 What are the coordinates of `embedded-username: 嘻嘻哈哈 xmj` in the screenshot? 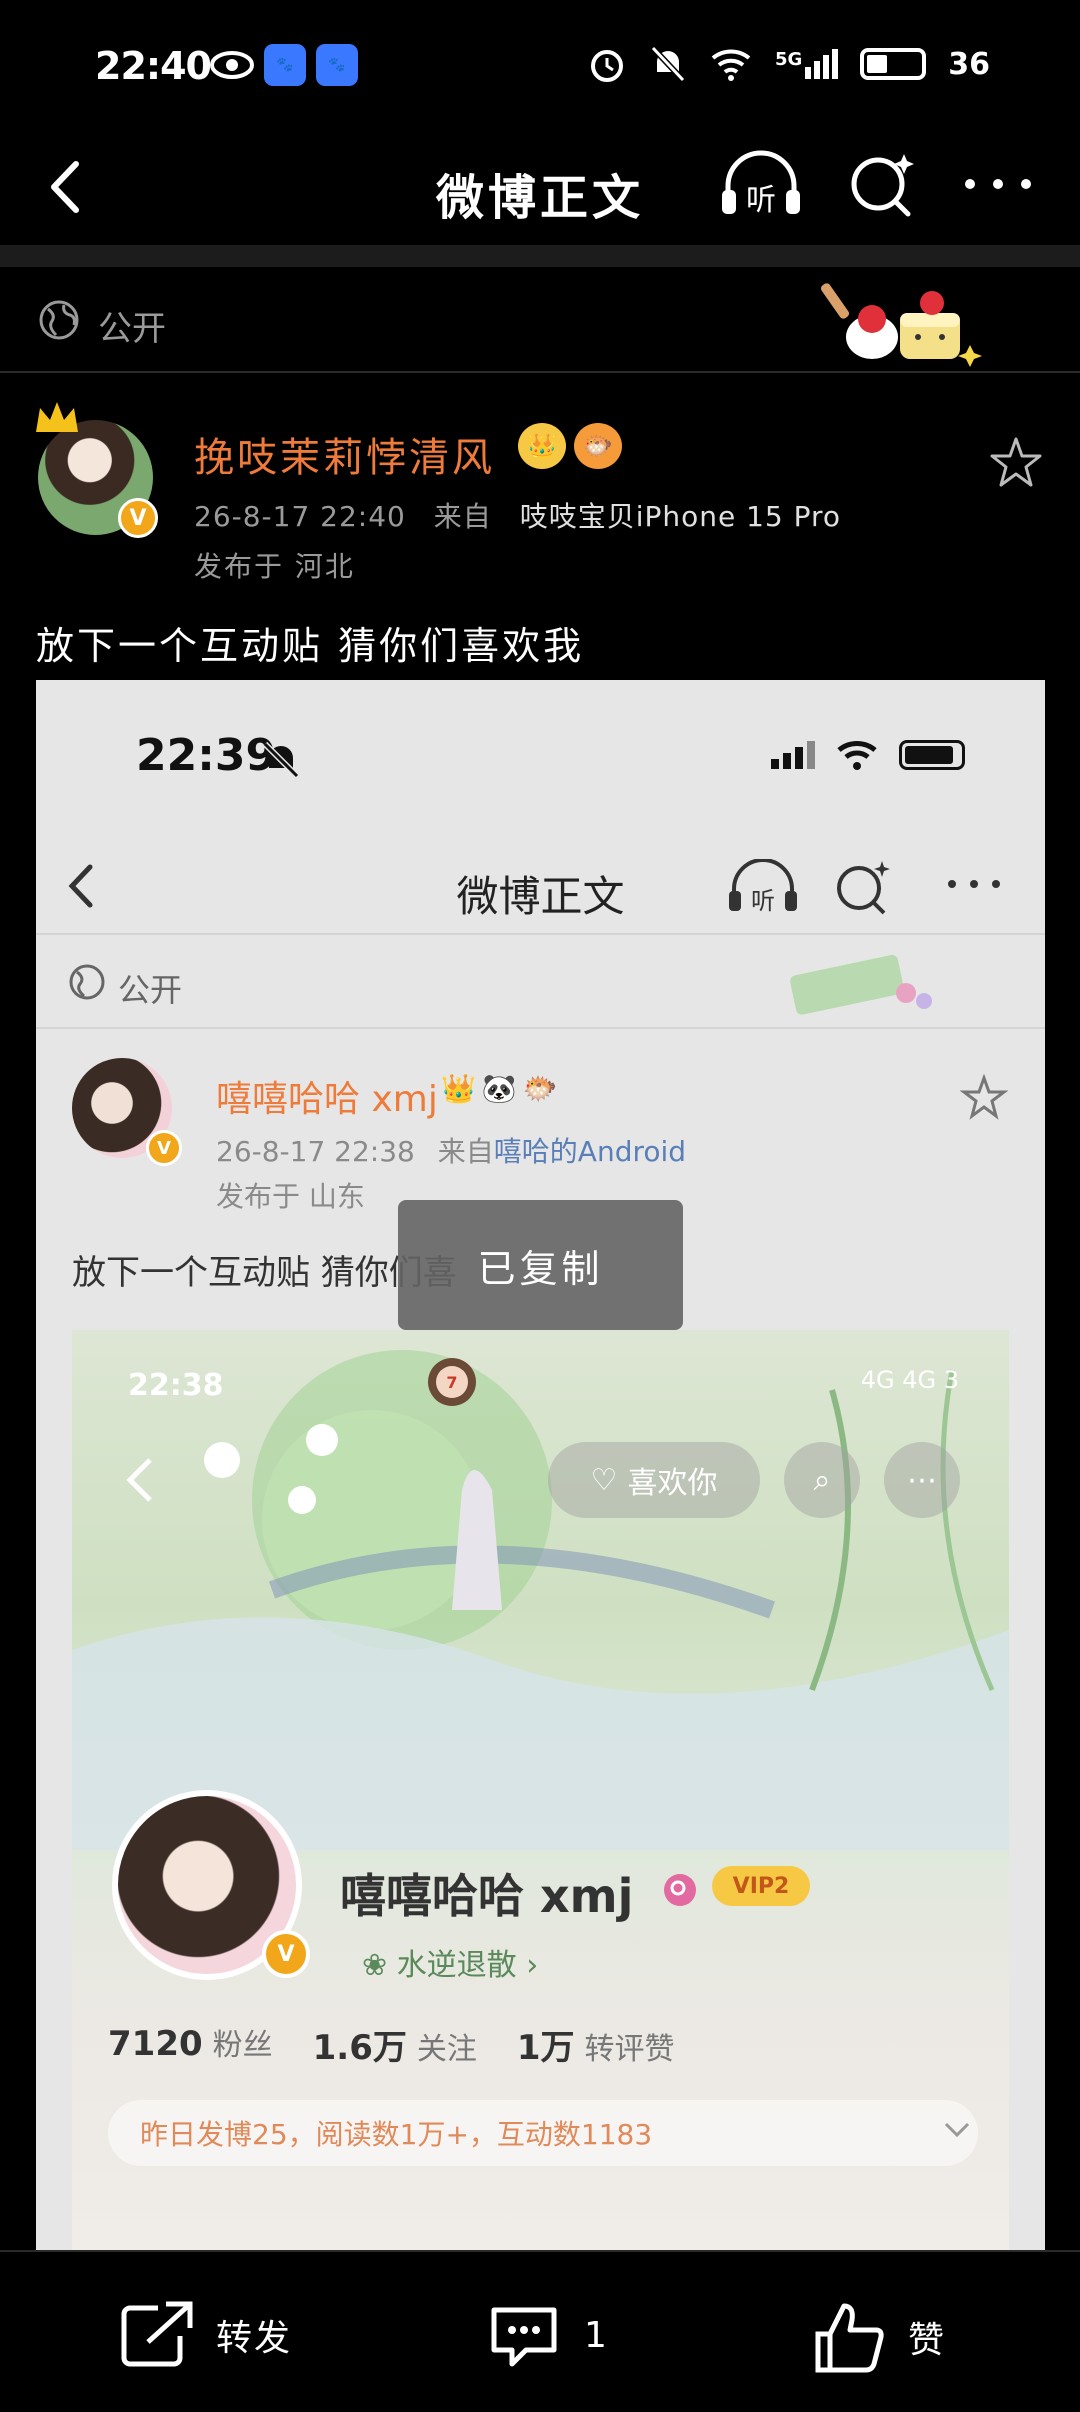 It's located at (327, 1099).